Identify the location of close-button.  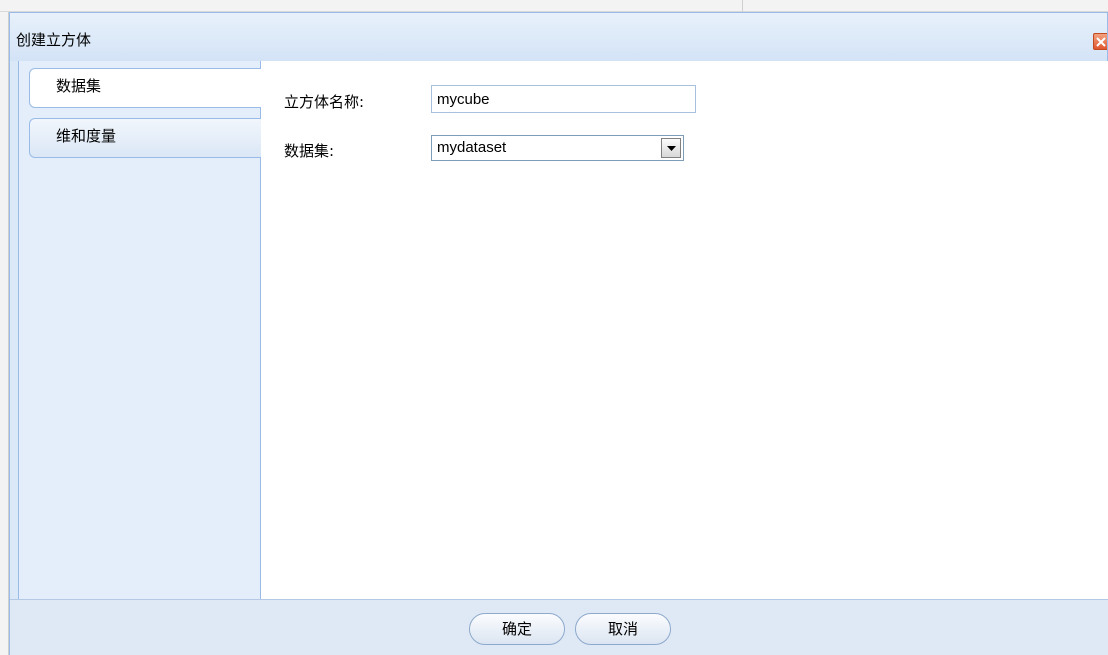
(1100, 41).